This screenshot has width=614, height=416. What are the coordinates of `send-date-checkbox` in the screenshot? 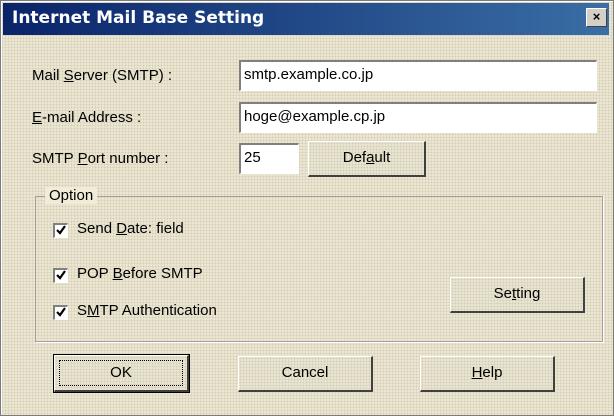 It's located at (60, 230).